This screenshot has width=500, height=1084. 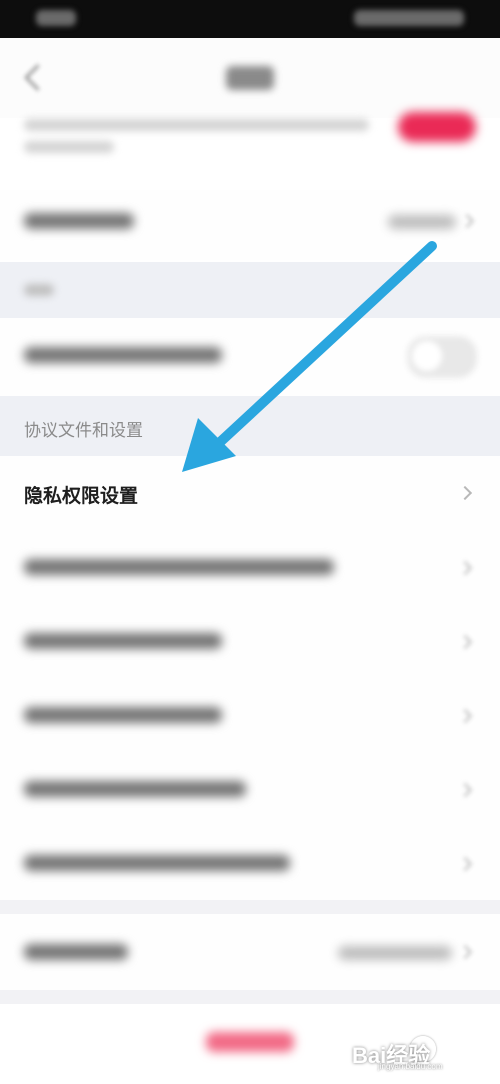 I want to click on pointer-arrow-icon, so click(x=309, y=356).